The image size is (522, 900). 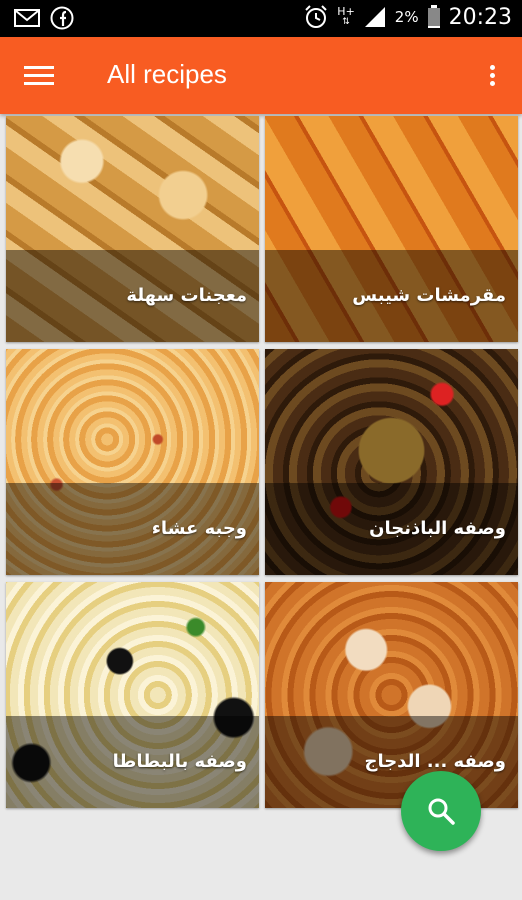 I want to click on search-fab, so click(x=441, y=811).